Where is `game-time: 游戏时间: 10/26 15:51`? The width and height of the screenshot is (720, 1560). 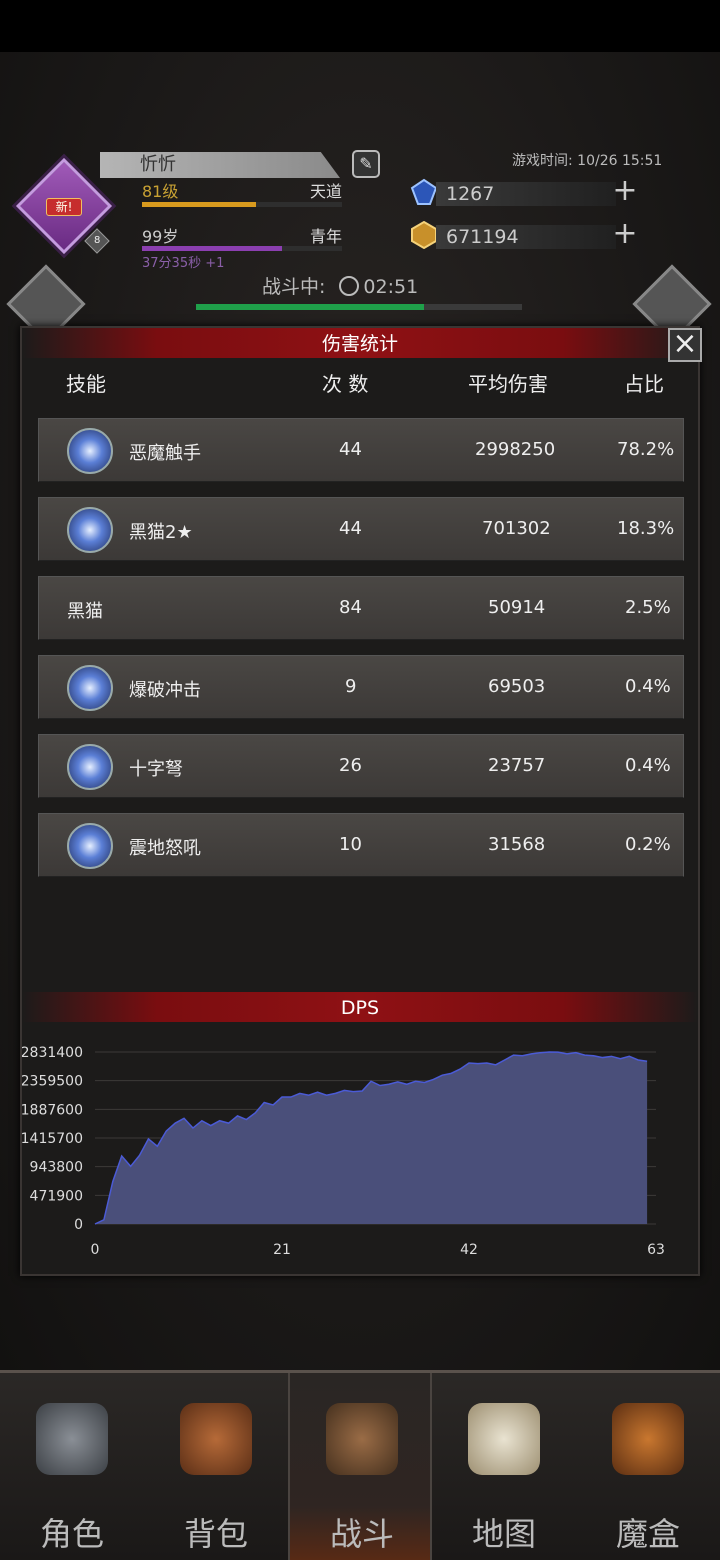 game-time: 游戏时间: 10/26 15:51 is located at coordinates (587, 161).